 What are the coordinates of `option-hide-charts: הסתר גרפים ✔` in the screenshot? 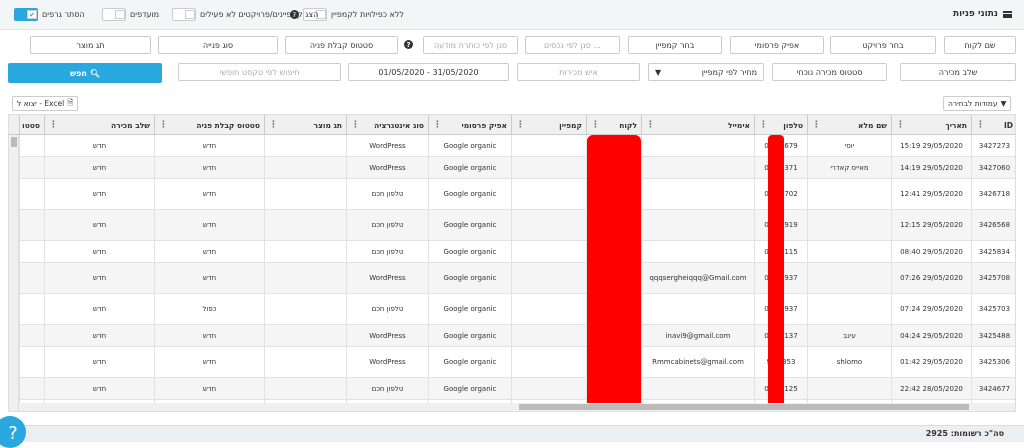 It's located at (49, 14).